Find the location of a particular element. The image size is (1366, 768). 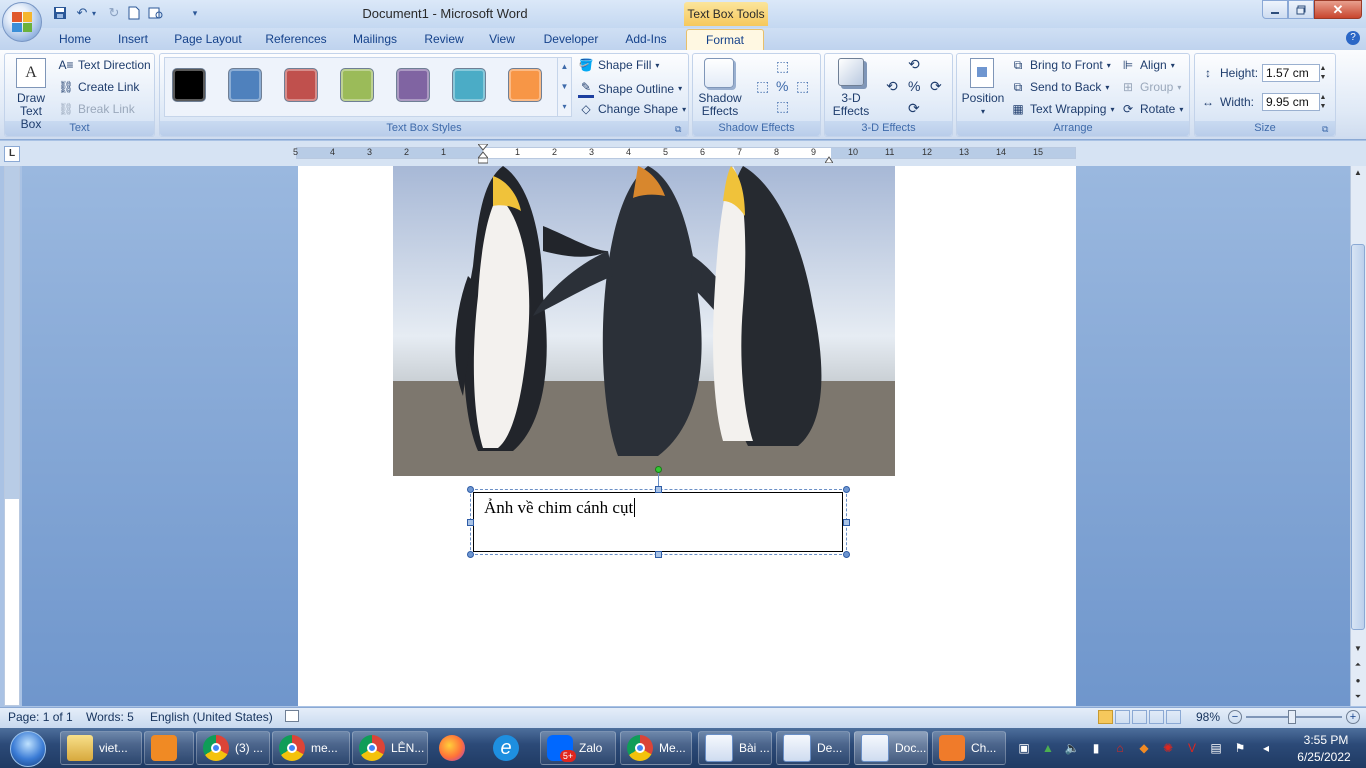

taskbar-zalo: Zalo is located at coordinates (578, 748).